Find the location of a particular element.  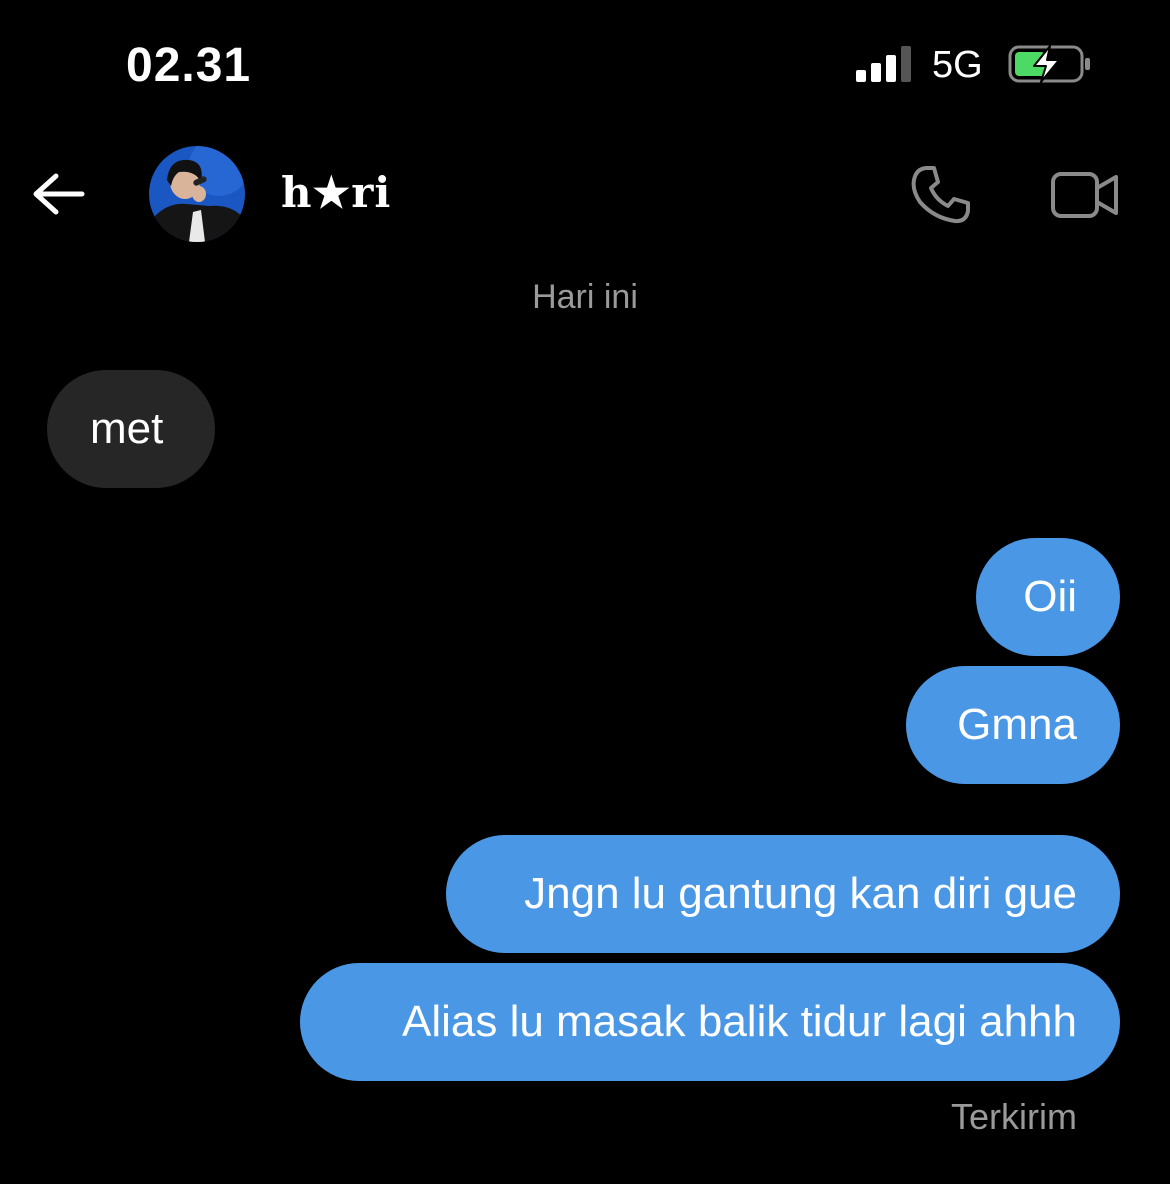

outgoing-message: Jngn lu gantung kan diri gue is located at coordinates (783, 894).